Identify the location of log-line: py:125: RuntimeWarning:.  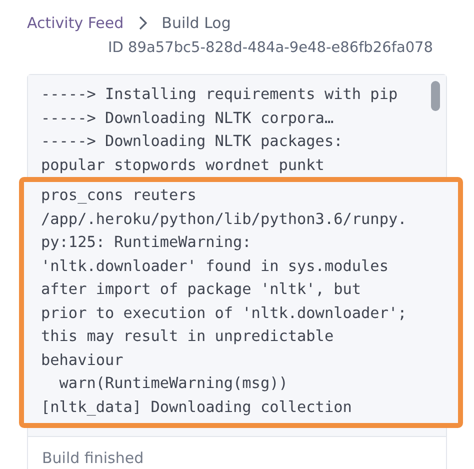
(146, 242).